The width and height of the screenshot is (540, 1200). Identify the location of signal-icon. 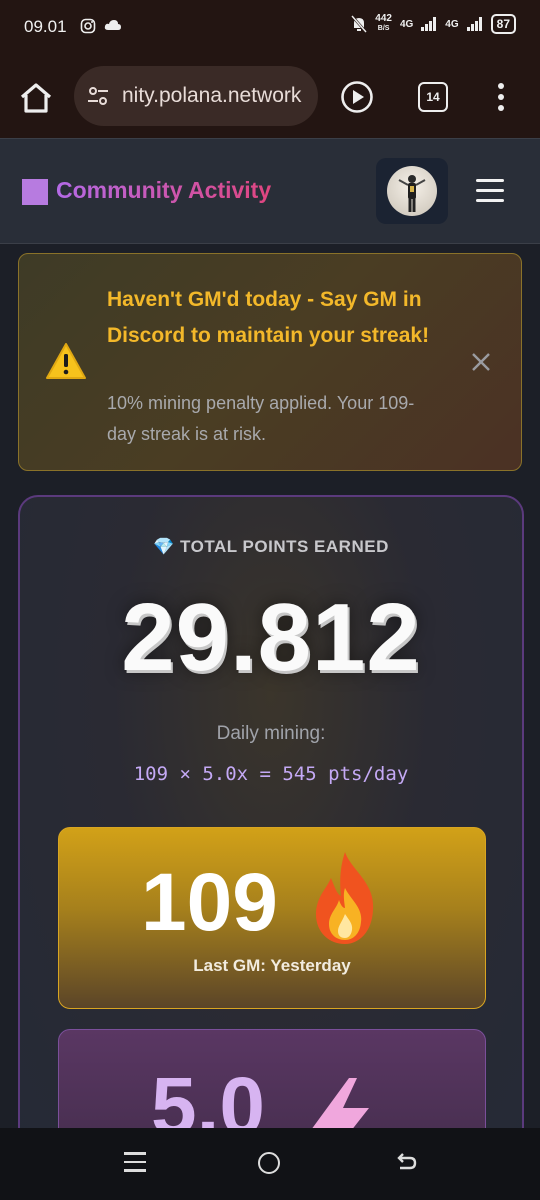
(429, 24).